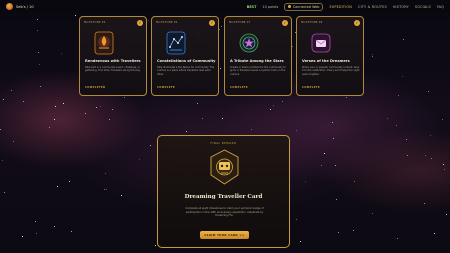 Image resolution: width=450 pixels, height=253 pixels. Describe the element at coordinates (321, 43) in the screenshot. I see `verse-emblem-icon` at that location.